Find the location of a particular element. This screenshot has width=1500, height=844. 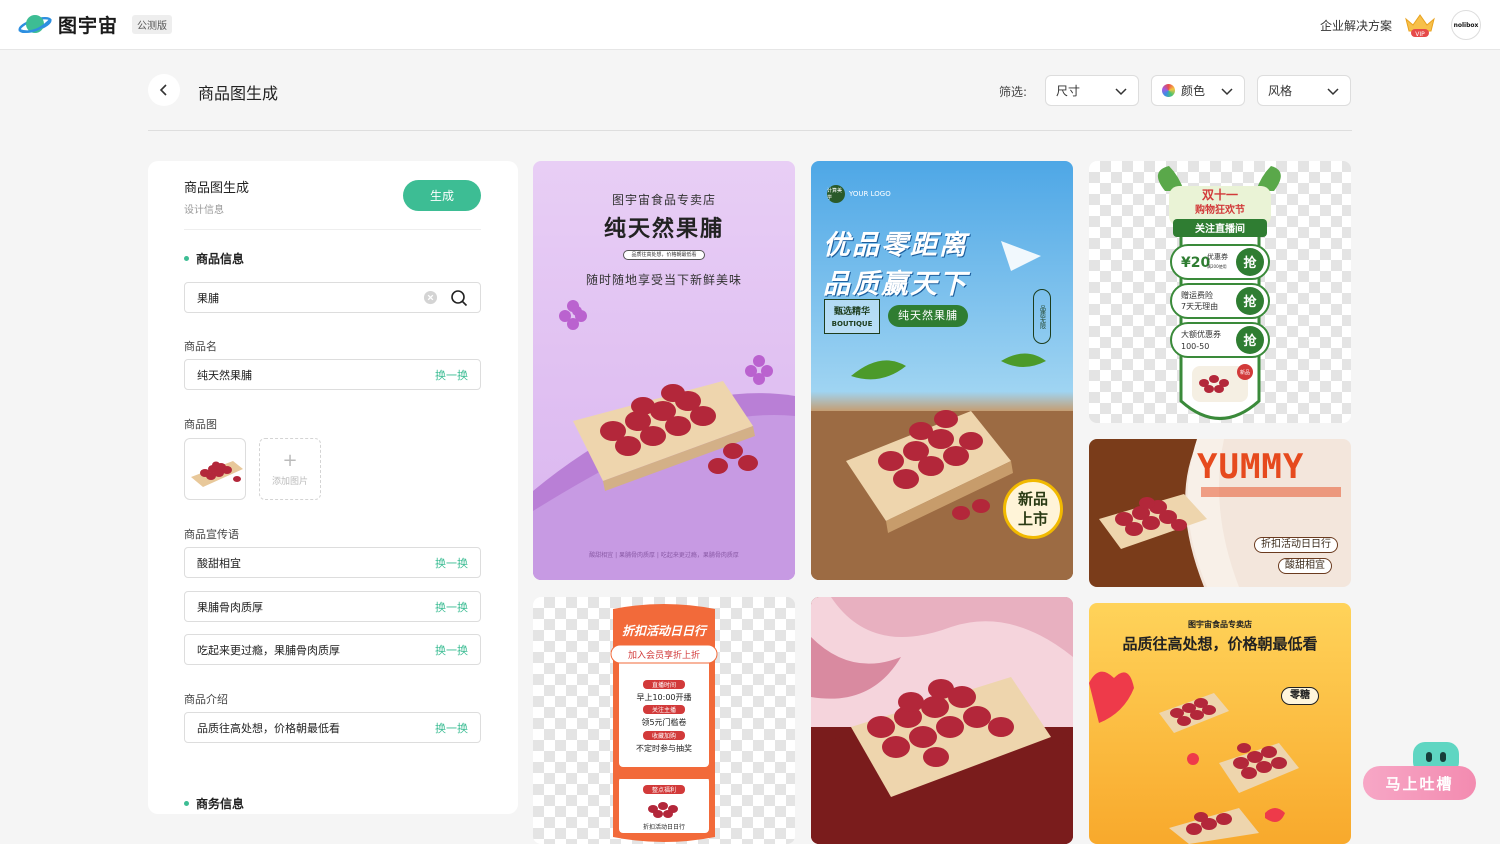

filter-label: 筛选: is located at coordinates (1013, 92).